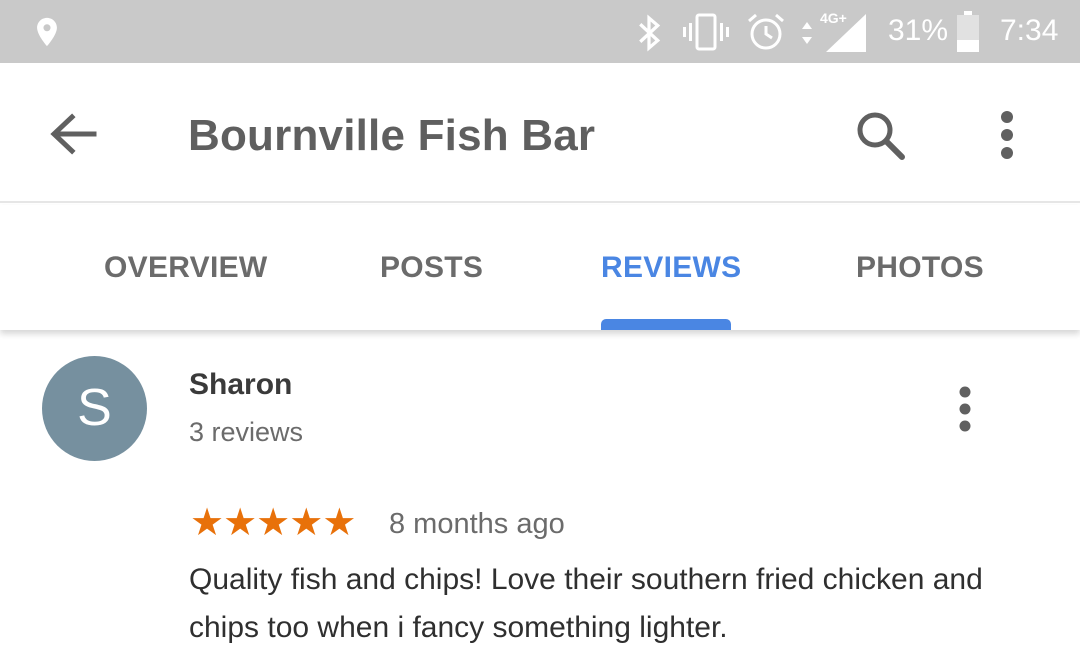  I want to click on signal-icon, so click(846, 33).